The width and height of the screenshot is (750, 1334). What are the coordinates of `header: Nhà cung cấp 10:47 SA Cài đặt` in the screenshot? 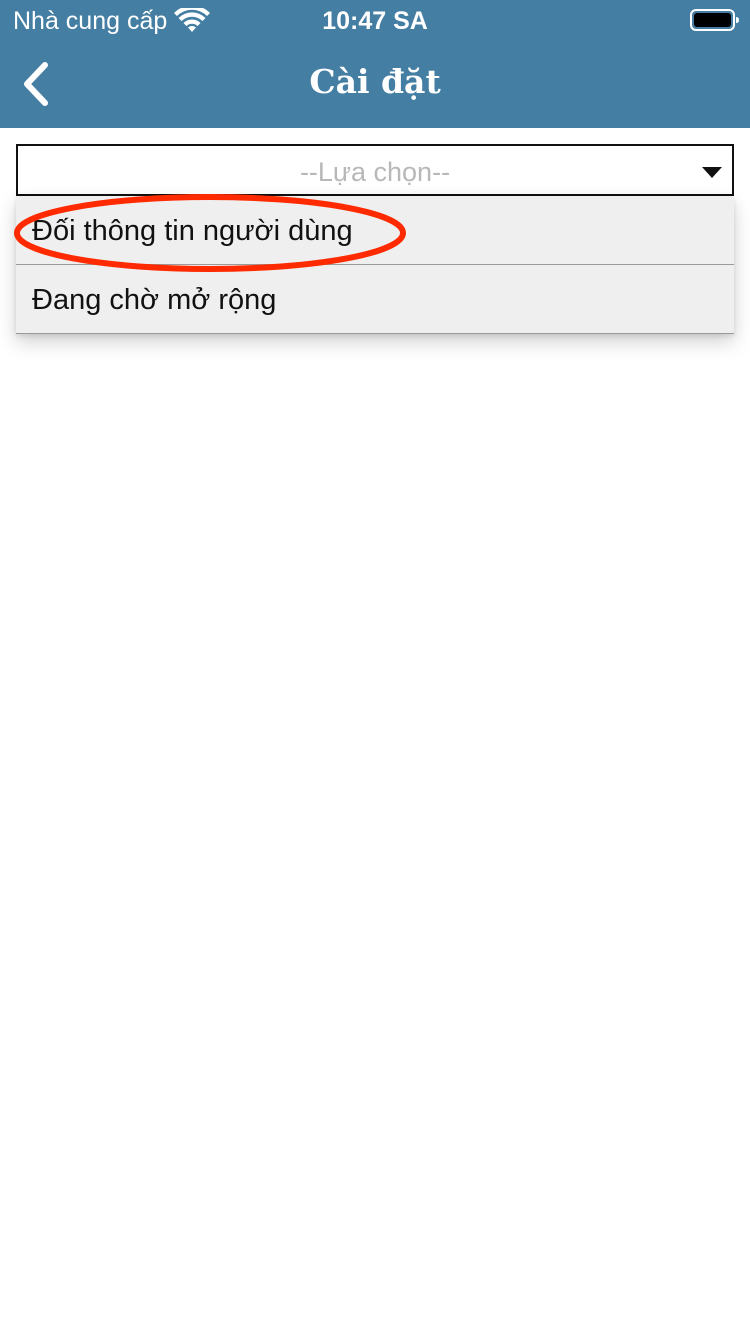 It's located at (375, 64).